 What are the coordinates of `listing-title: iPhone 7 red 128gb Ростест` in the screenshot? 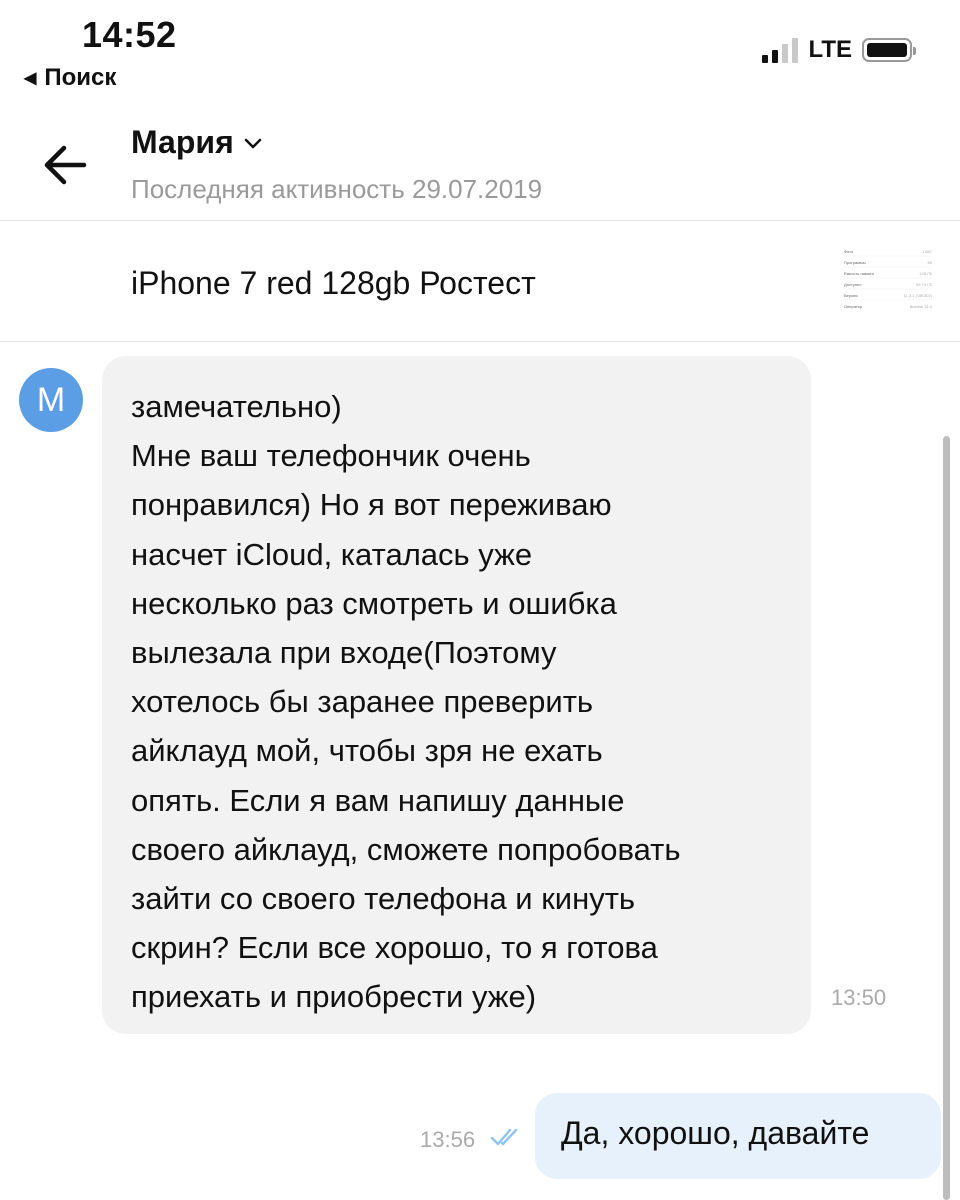 It's located at (333, 283).